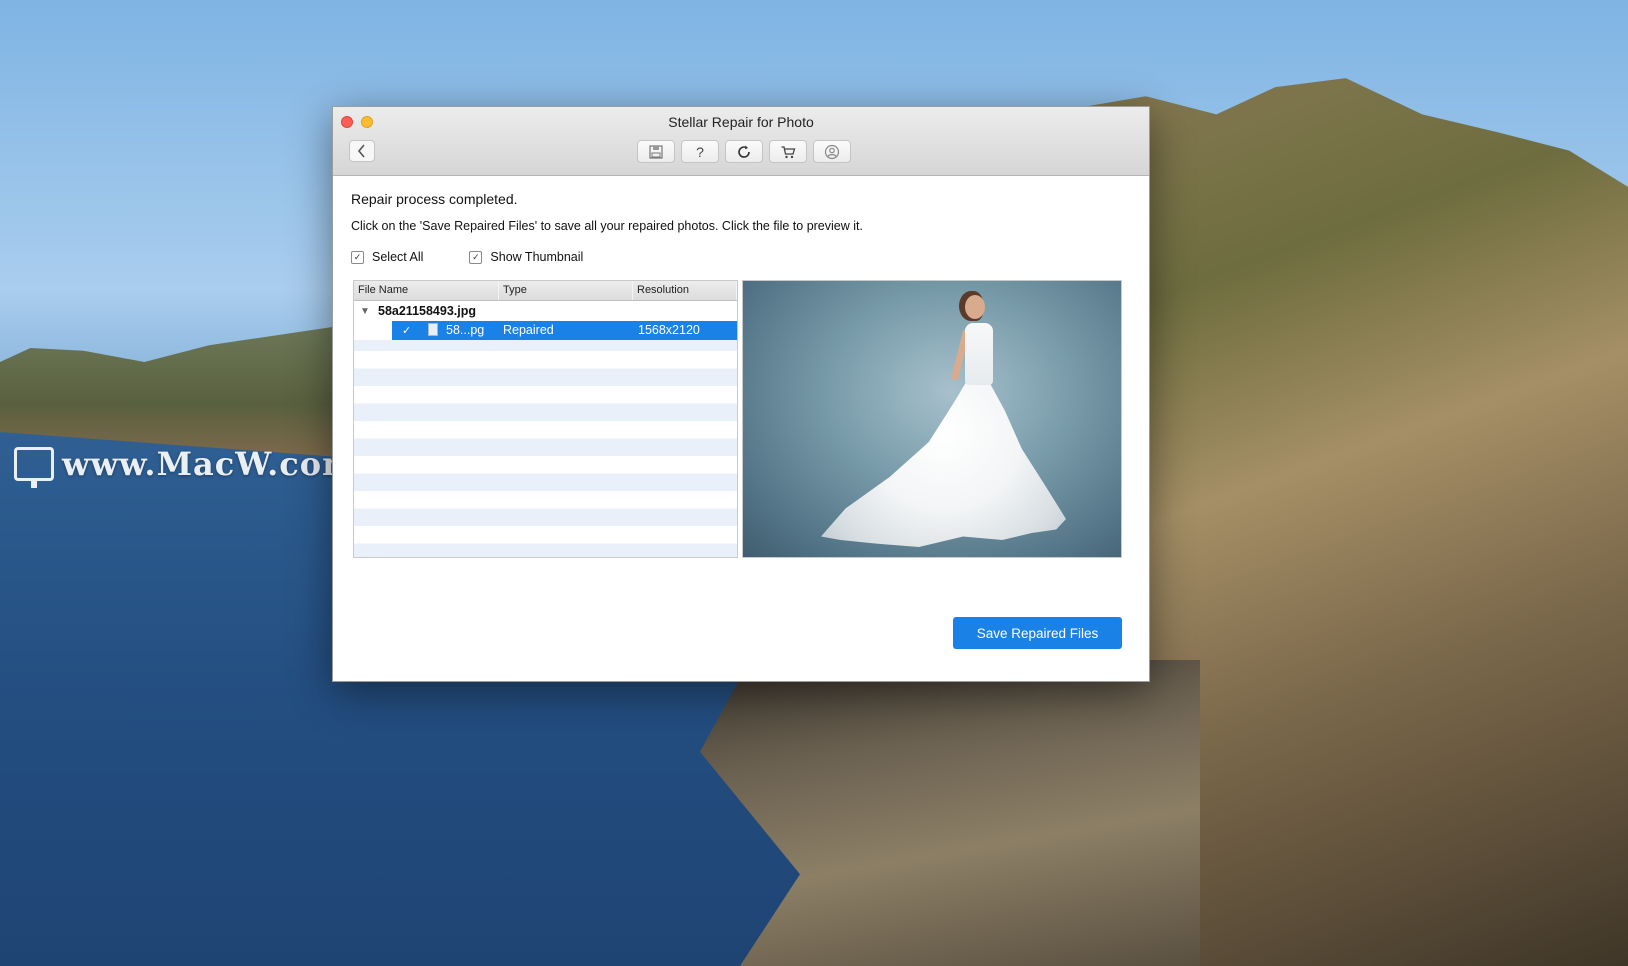 This screenshot has height=966, width=1628. Describe the element at coordinates (406, 330) in the screenshot. I see `row-checkbox: ✓` at that location.